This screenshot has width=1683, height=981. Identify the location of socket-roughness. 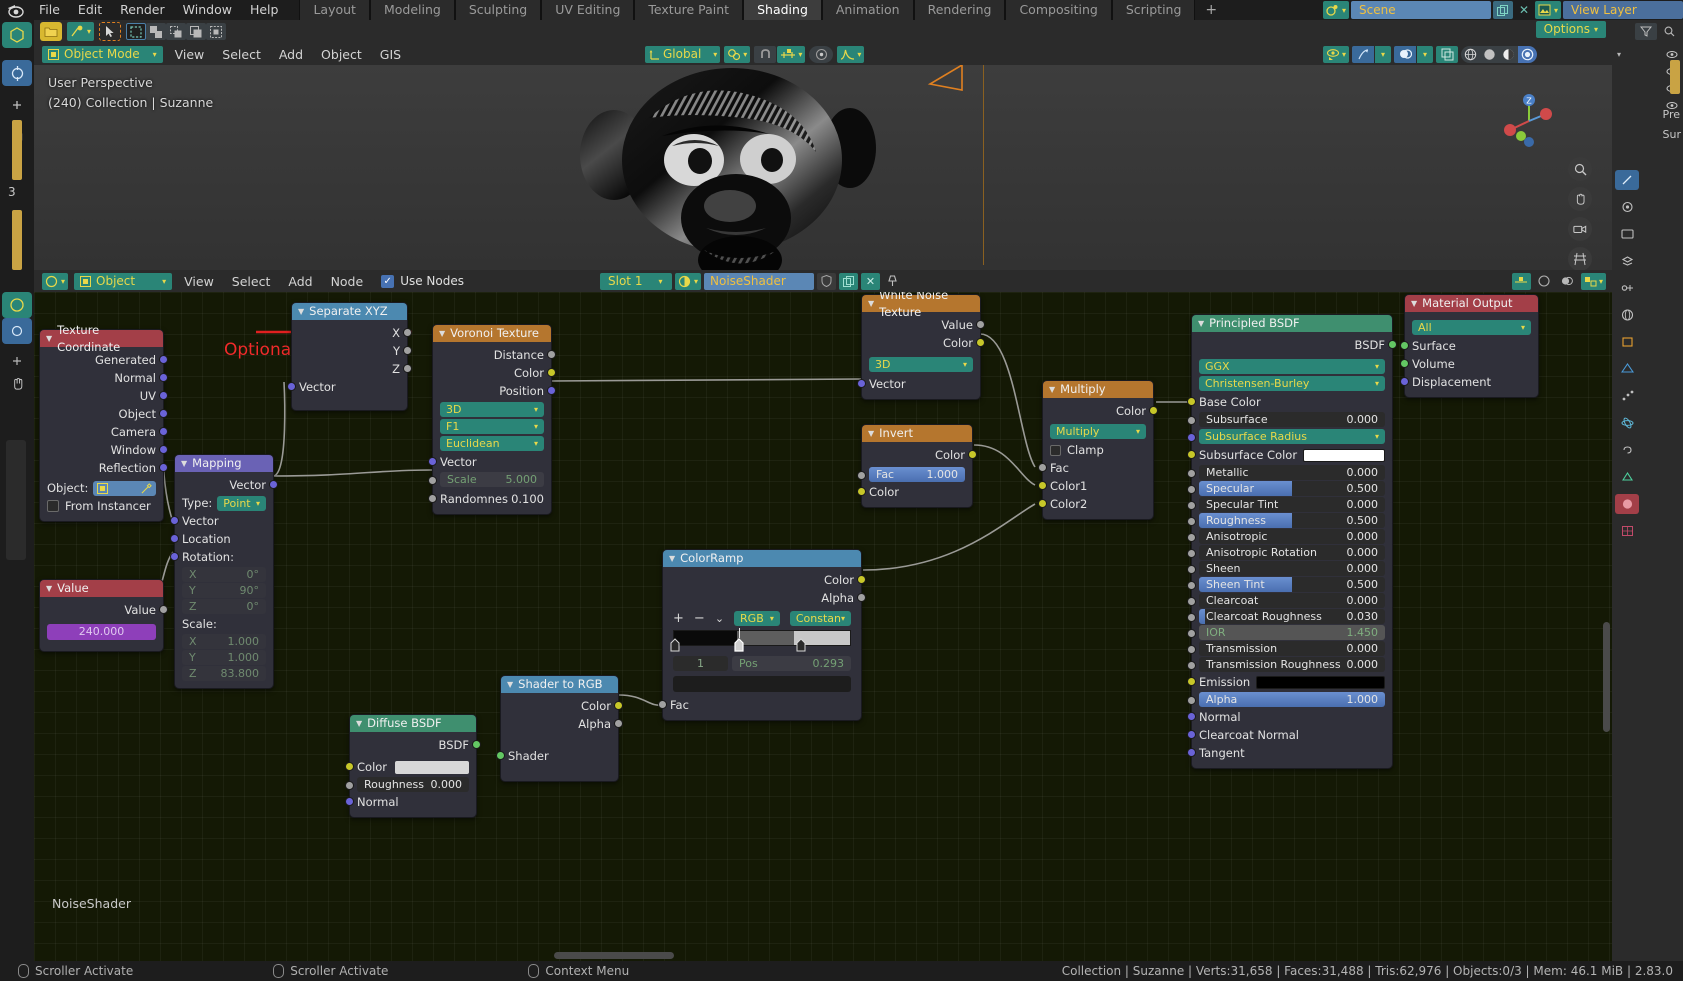
(1191, 521).